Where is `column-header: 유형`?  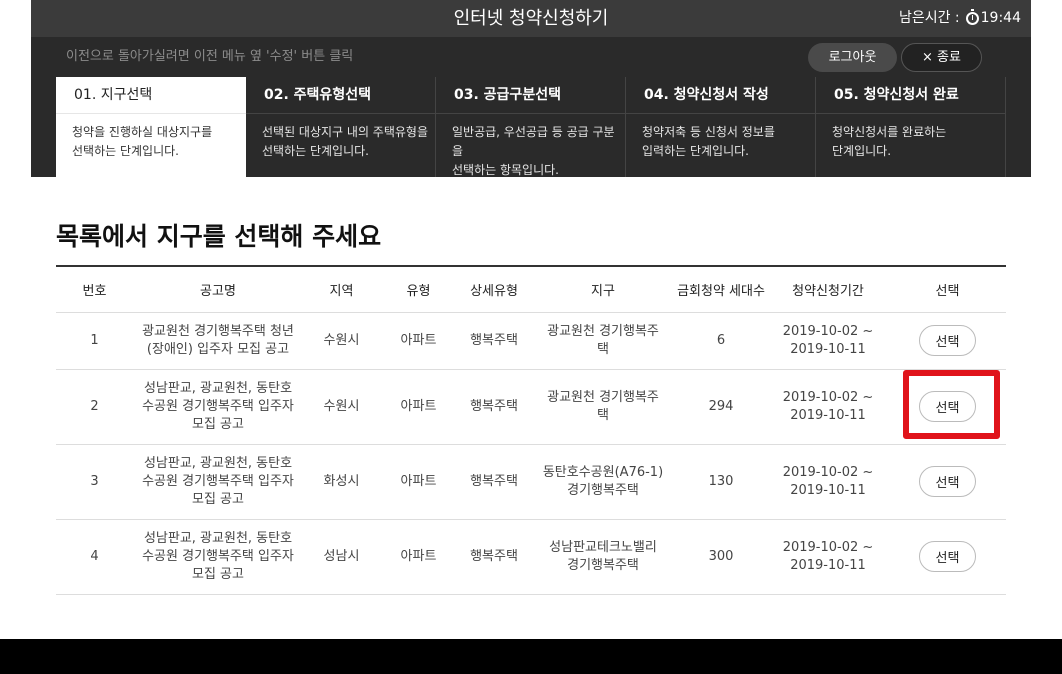
column-header: 유형 is located at coordinates (418, 289).